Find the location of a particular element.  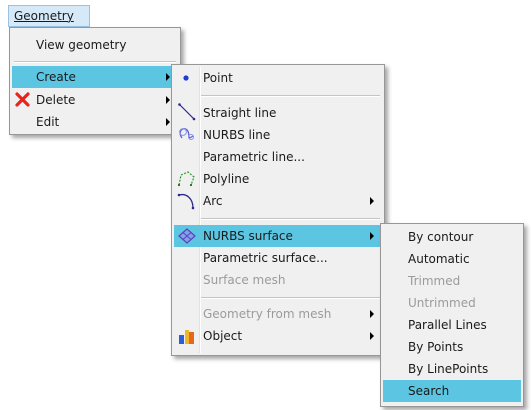

geometry-menu: View geometry Create Delete Edit is located at coordinates (95, 81).